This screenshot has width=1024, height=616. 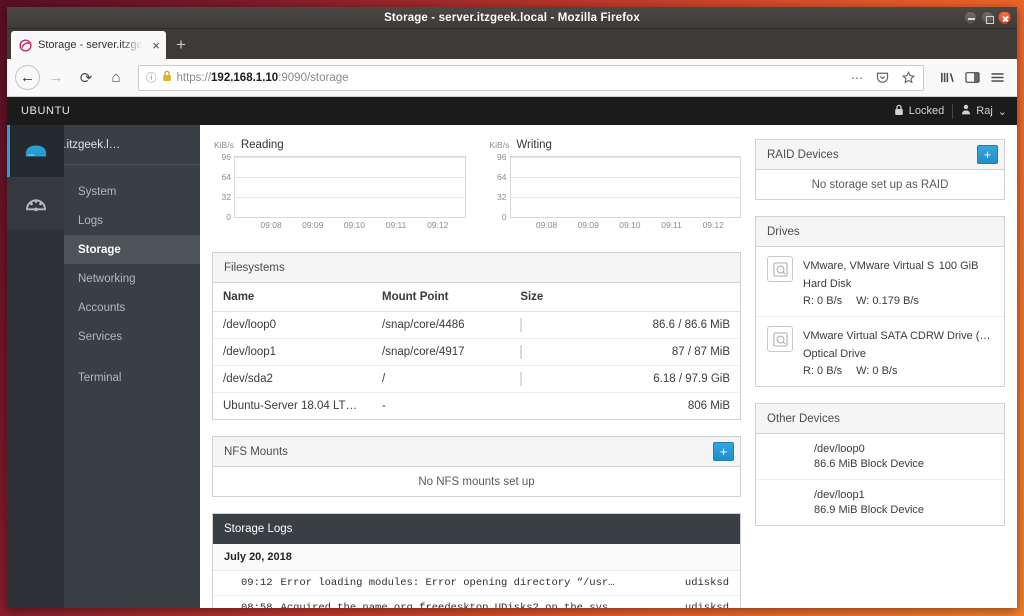 What do you see at coordinates (228, 217) in the screenshot?
I see `reading-ytick-0: 0` at bounding box center [228, 217].